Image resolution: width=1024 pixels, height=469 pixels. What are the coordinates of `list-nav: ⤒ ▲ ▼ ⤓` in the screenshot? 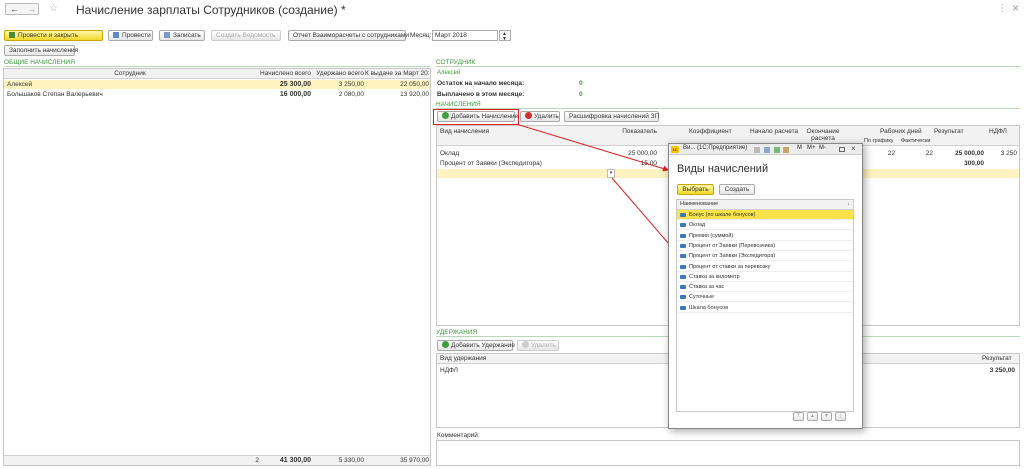 It's located at (821, 416).